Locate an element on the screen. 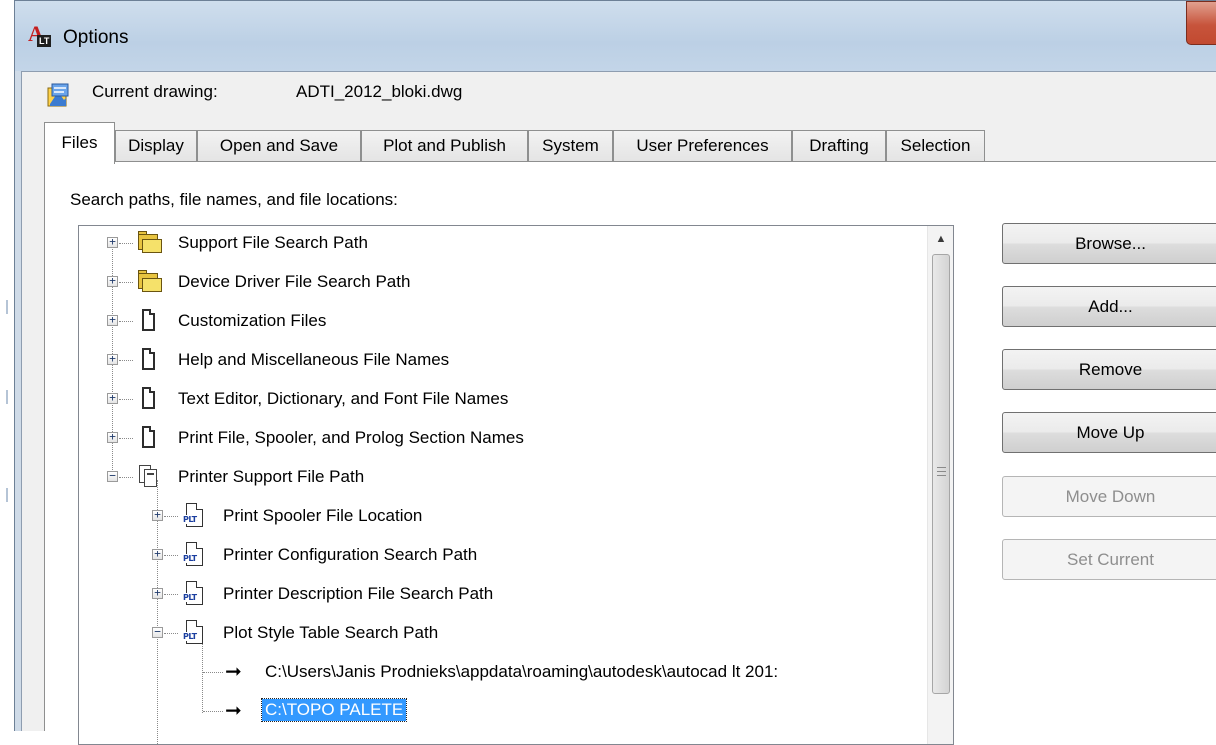 The image size is (1216, 745). set-current-button: Set Current is located at coordinates (1109, 559).